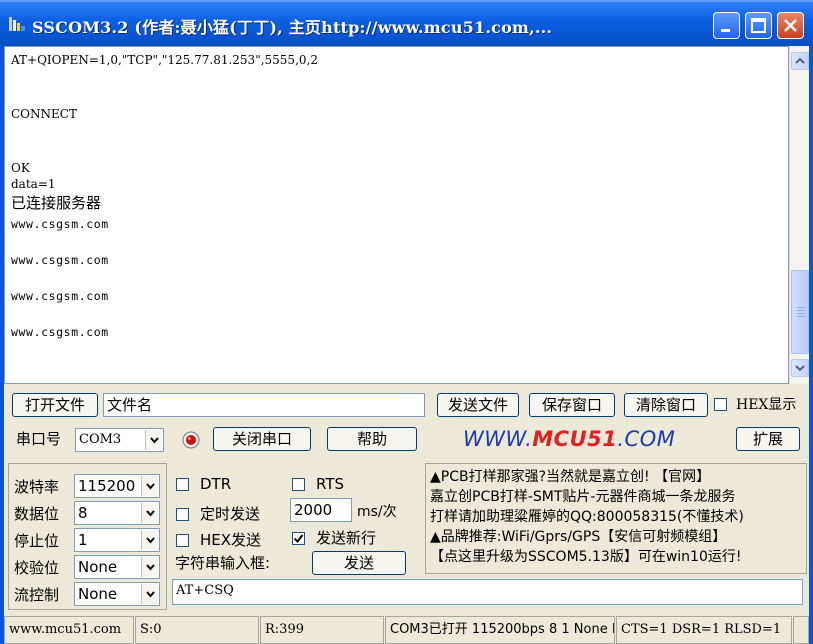 This screenshot has width=813, height=644. I want to click on clear-window-button: 清除窗口, so click(666, 405).